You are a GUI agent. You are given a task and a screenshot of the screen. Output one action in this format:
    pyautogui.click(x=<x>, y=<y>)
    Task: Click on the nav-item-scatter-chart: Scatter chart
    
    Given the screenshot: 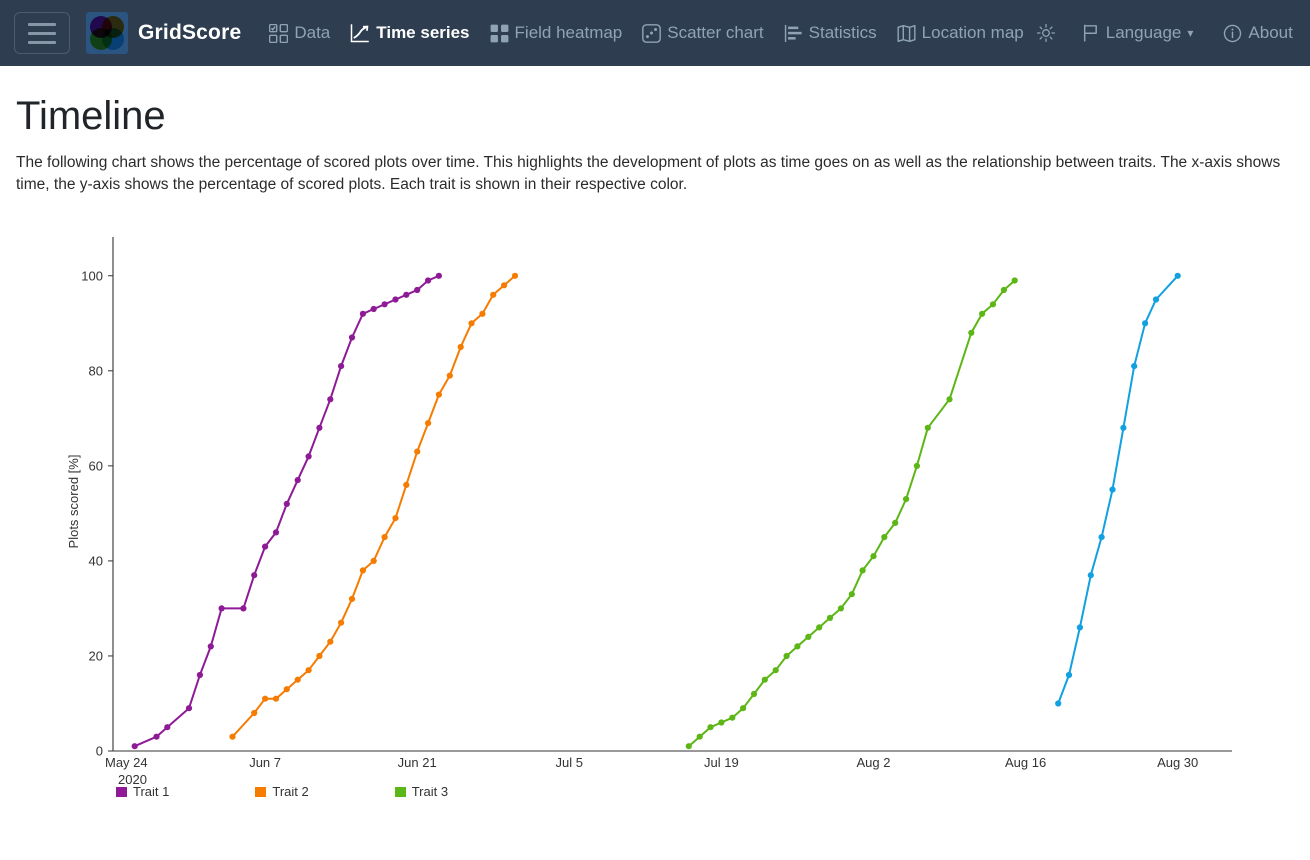 What is the action you would take?
    pyautogui.click(x=702, y=33)
    